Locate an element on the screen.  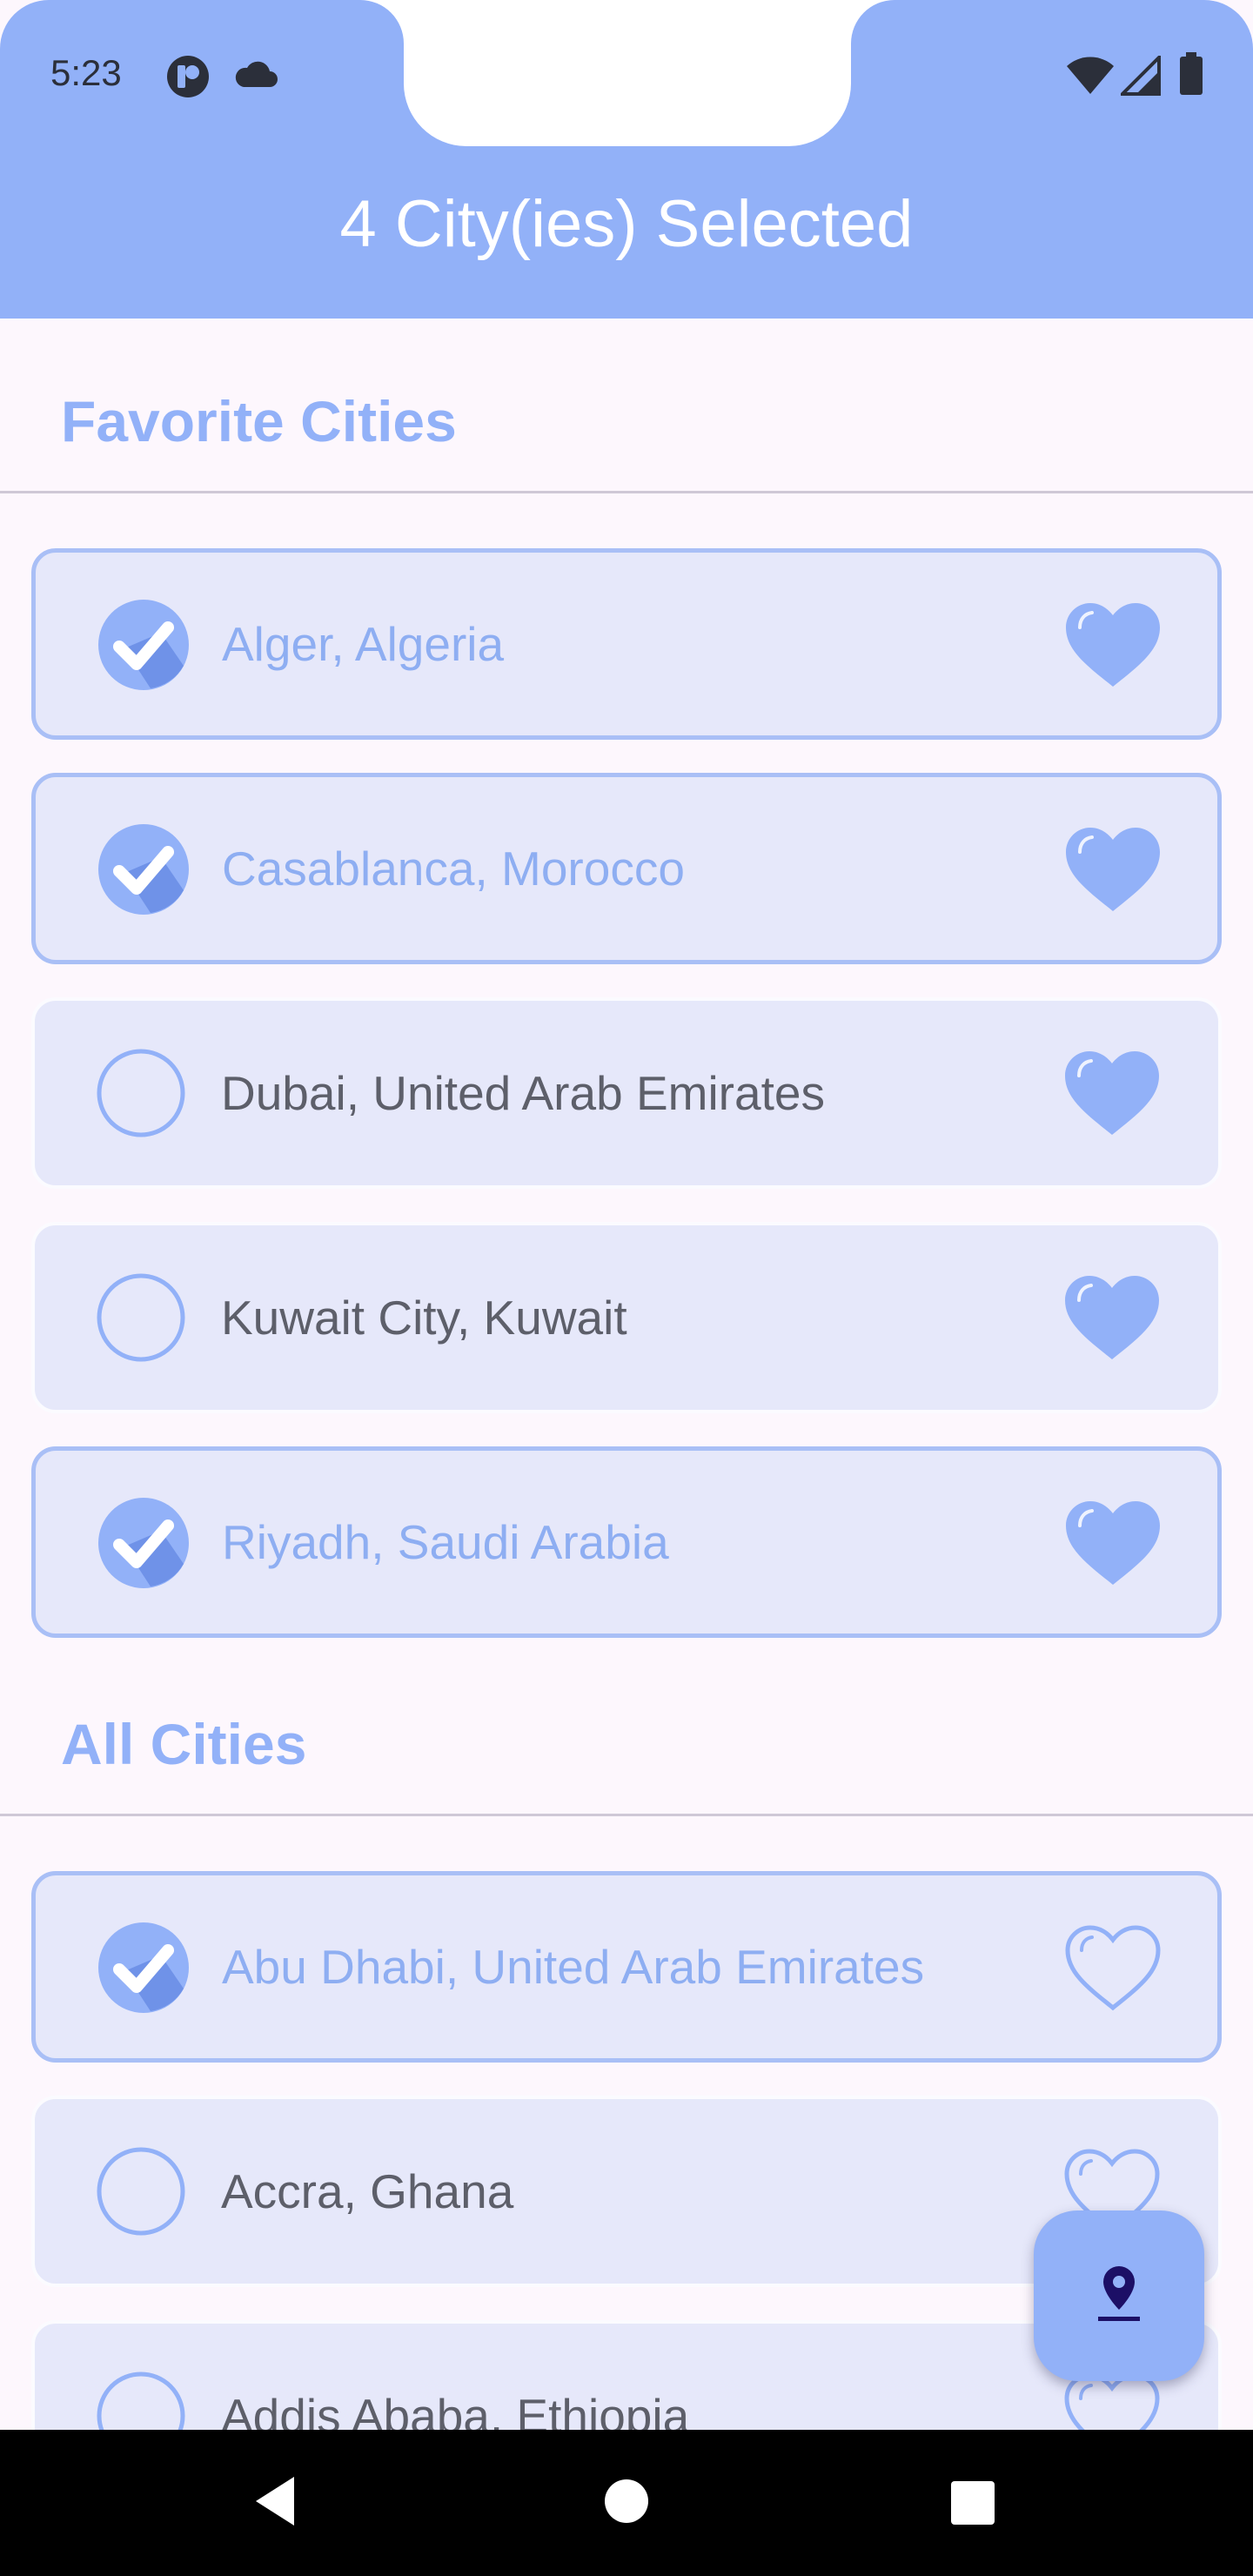
top-app-bar: 5:23 4 City(ies) Selected is located at coordinates (626, 159).